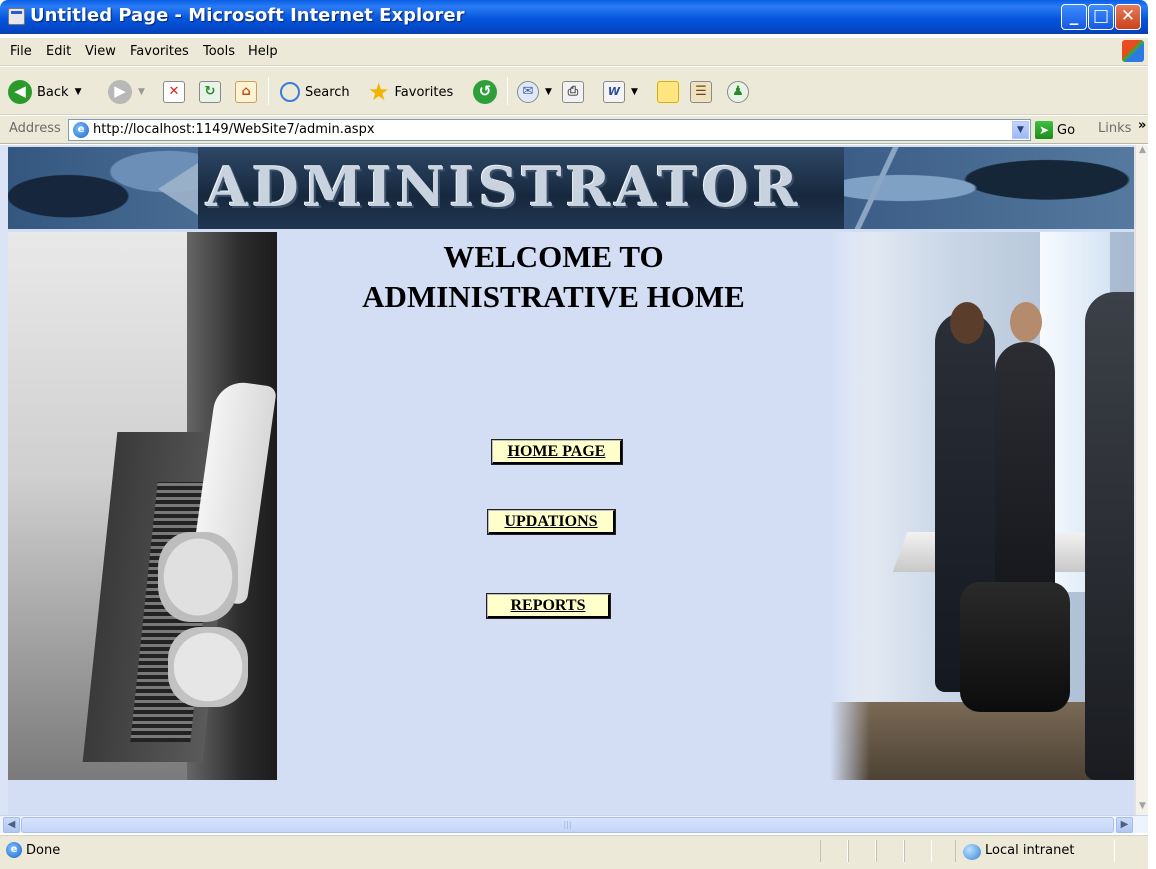 This screenshot has width=1156, height=869. What do you see at coordinates (548, 92) in the screenshot?
I see `mail-dropdown-icon: ▼` at bounding box center [548, 92].